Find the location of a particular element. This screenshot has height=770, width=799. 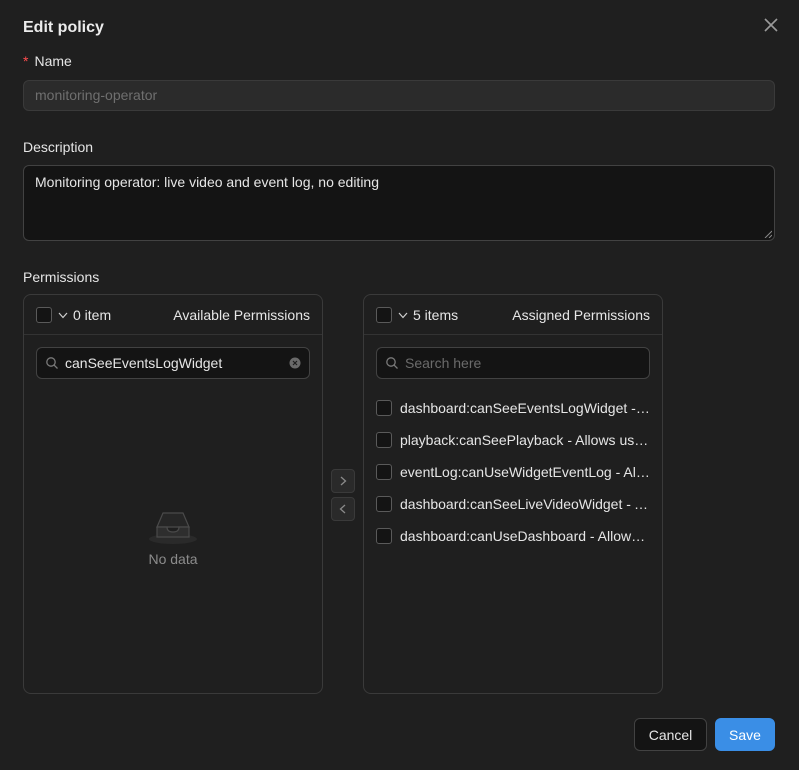

empty-inbox-icon is located at coordinates (173, 528).